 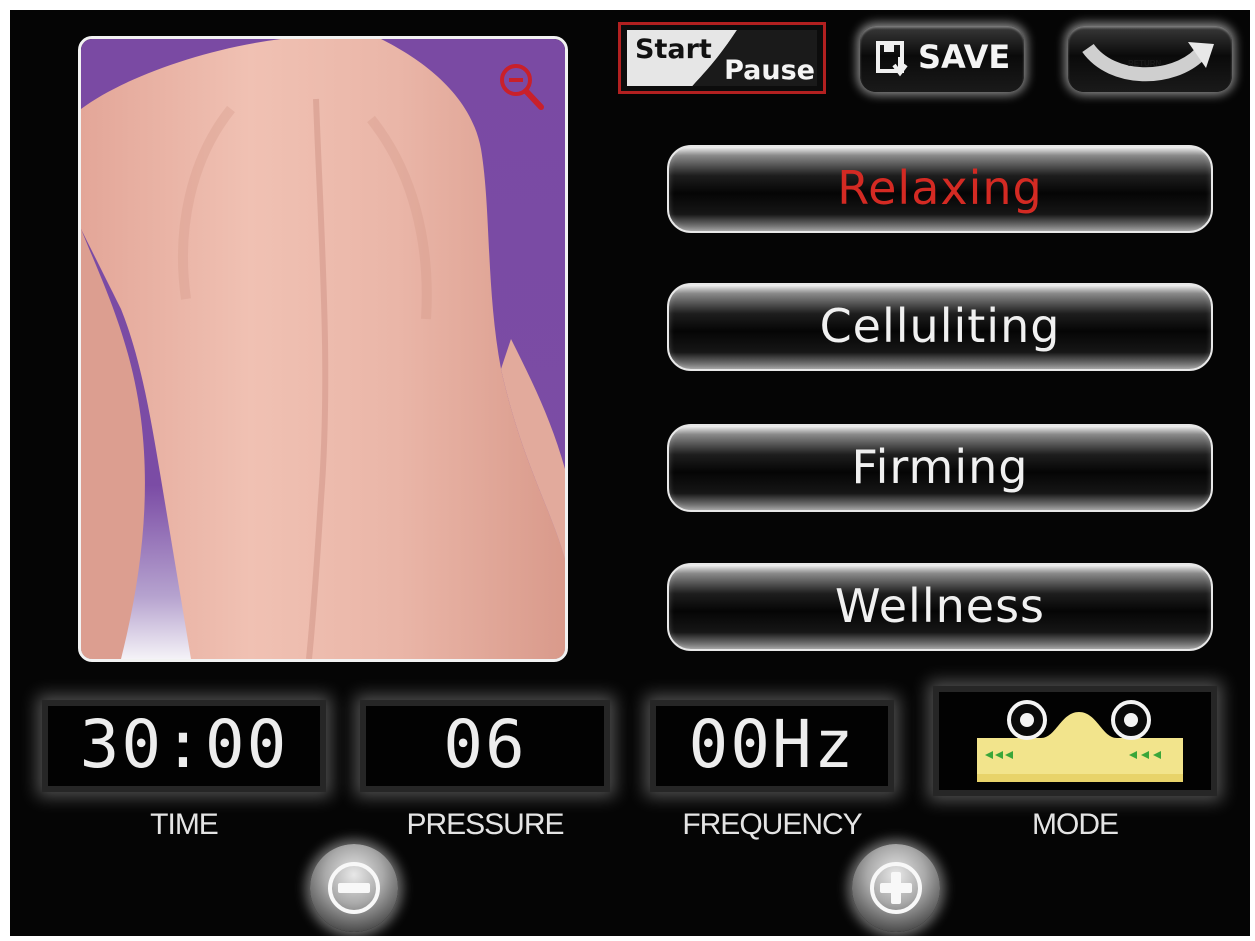 What do you see at coordinates (1075, 824) in the screenshot?
I see `mode-label: MODE` at bounding box center [1075, 824].